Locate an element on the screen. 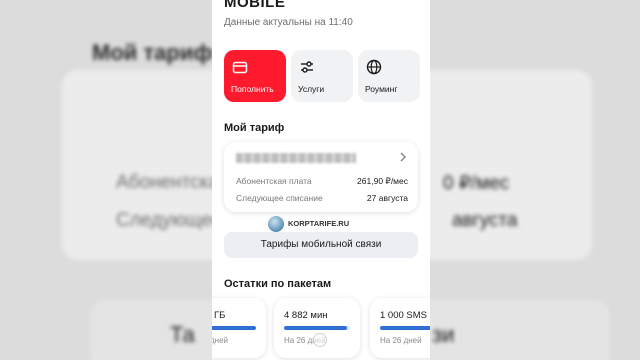  data-updated-text: Данные актуальны на 11:40 is located at coordinates (288, 22).